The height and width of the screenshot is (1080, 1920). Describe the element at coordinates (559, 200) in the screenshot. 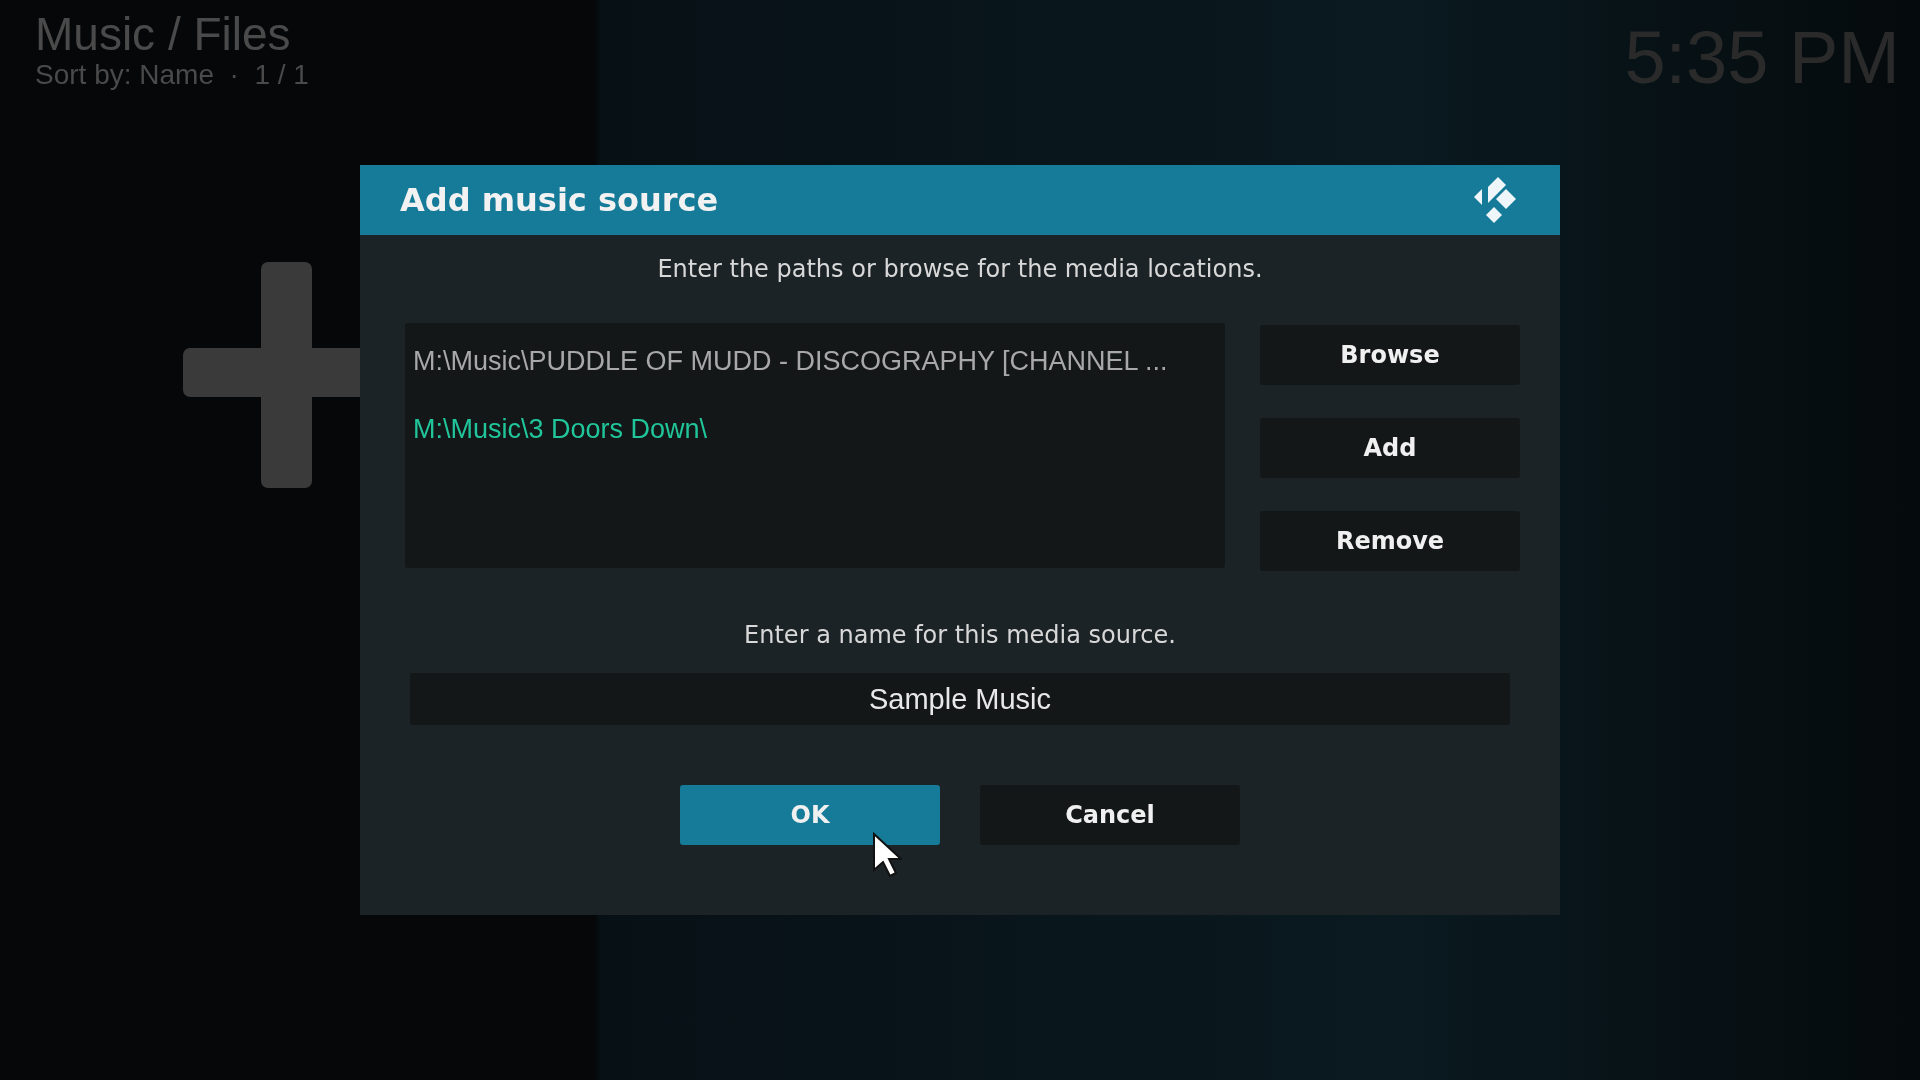

I see `dialog-title: Add music source` at that location.